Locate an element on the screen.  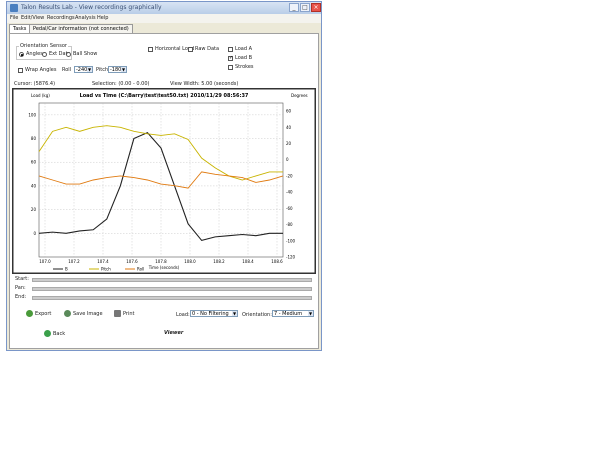
x-tick-label: 108.2 is located at coordinates (219, 261).